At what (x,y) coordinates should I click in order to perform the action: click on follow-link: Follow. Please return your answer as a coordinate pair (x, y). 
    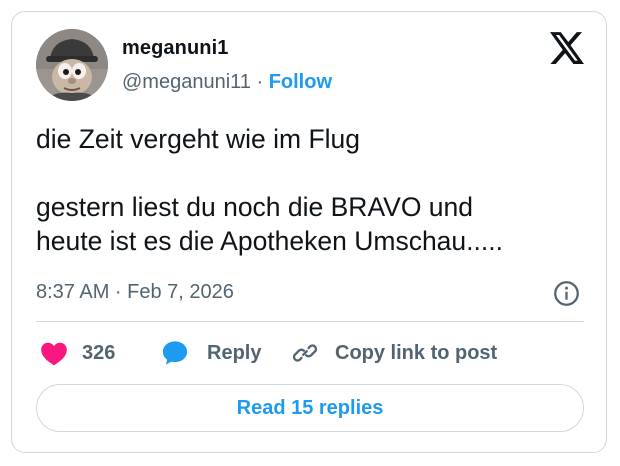
    Looking at the image, I should click on (300, 82).